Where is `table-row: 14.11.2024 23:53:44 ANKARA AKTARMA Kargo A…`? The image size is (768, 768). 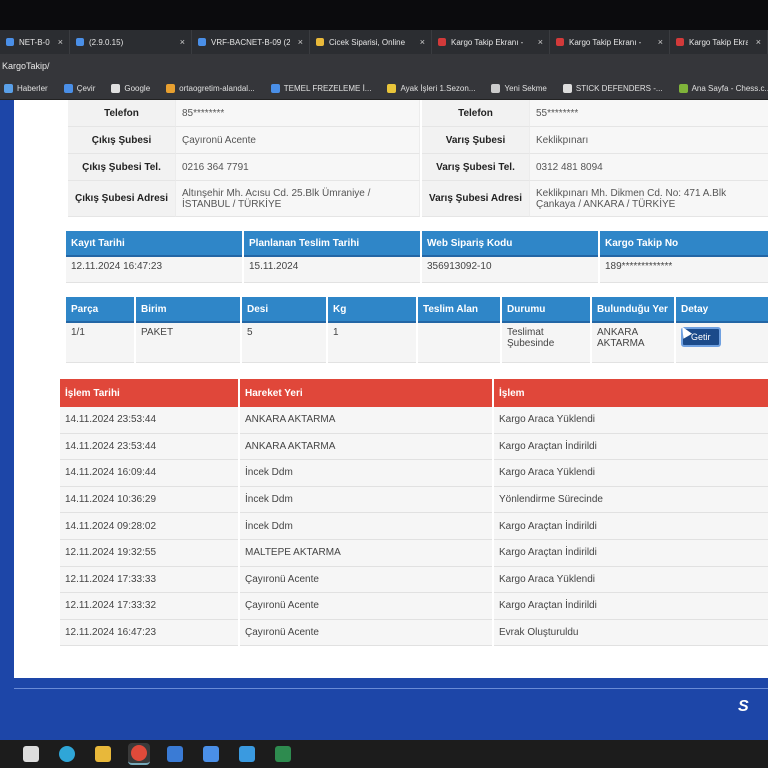
table-row: 14.11.2024 23:53:44 ANKARA AKTARMA Kargo A… is located at coordinates (414, 447).